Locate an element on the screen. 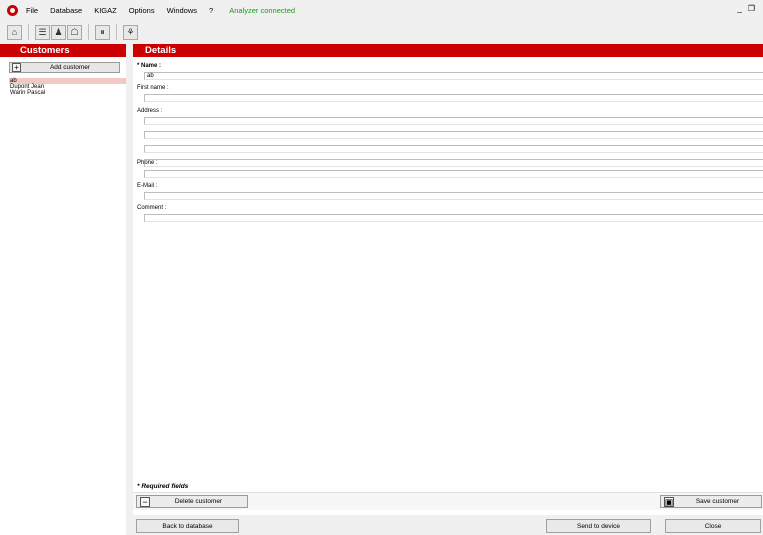 The image size is (763, 535). save-customer-button: ▣ Save customer is located at coordinates (711, 501).